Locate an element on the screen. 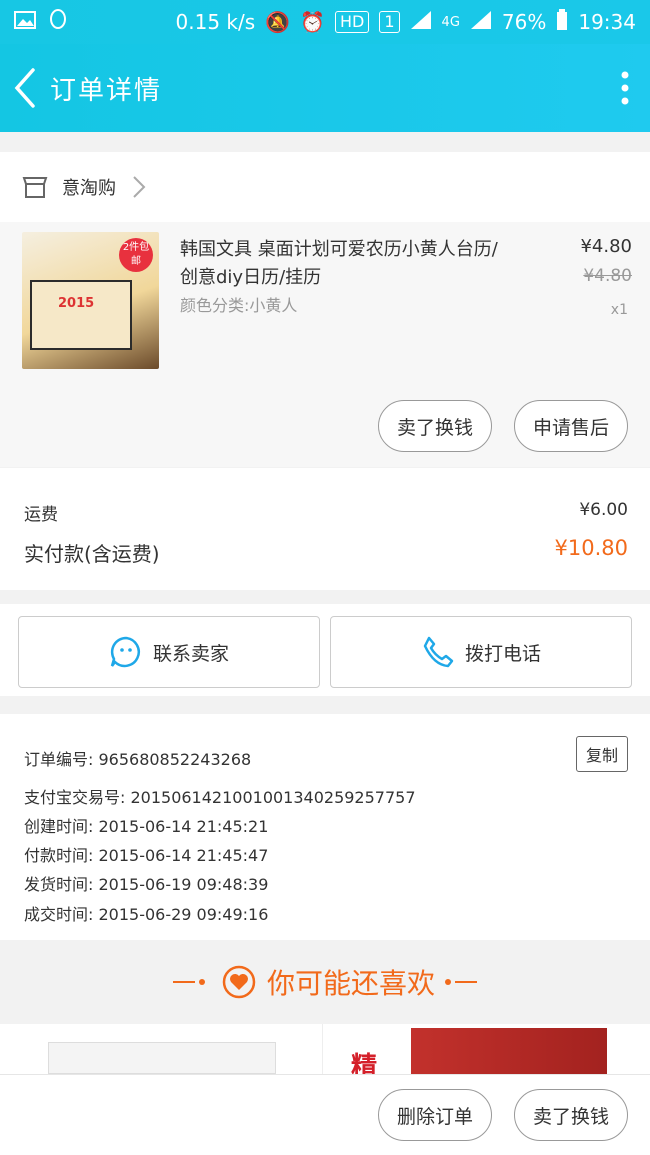 The height and width of the screenshot is (1155, 650). network-type: 4G is located at coordinates (450, 22).